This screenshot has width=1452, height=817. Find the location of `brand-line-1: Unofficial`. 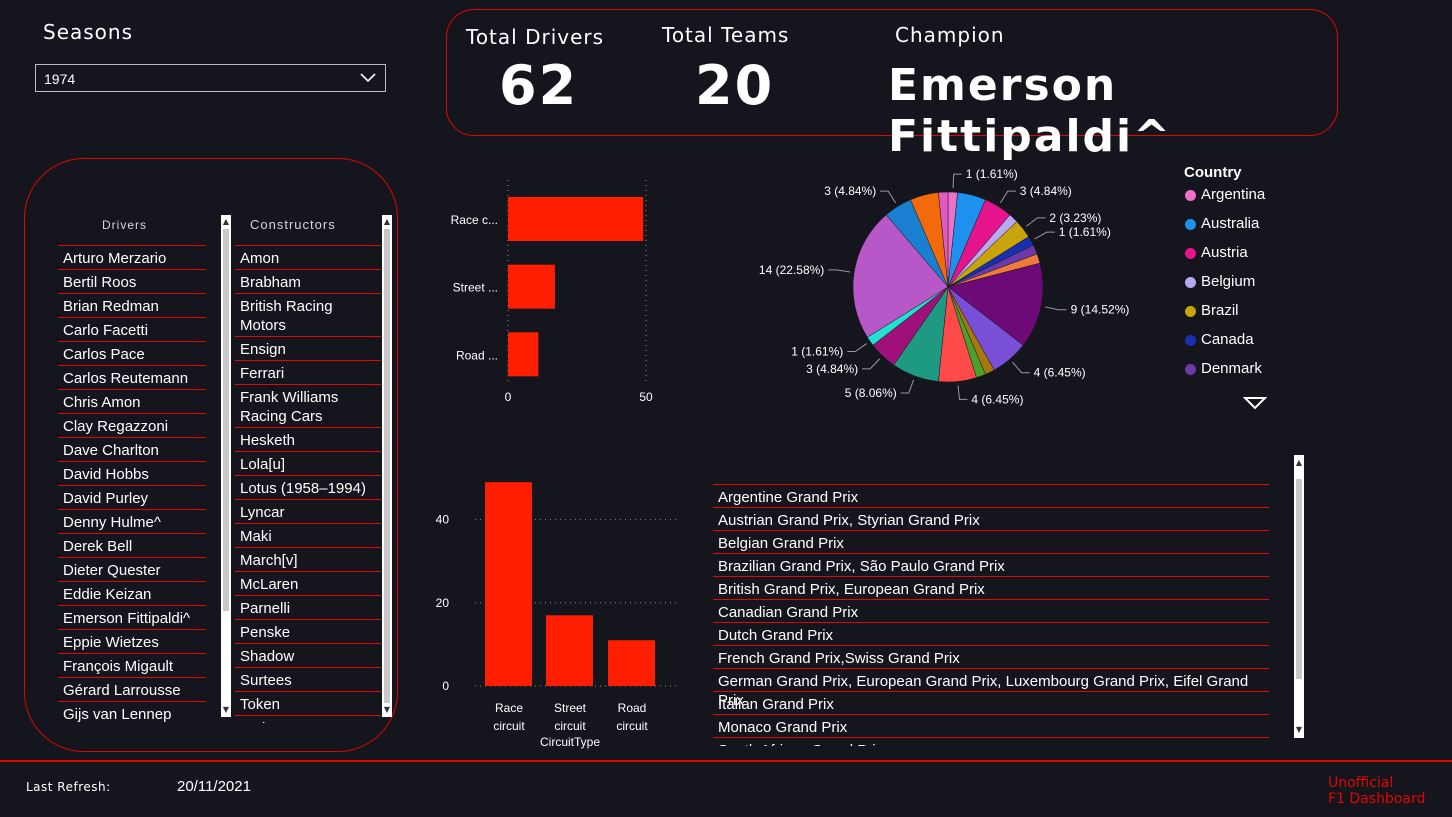

brand-line-1: Unofficial is located at coordinates (1361, 783).